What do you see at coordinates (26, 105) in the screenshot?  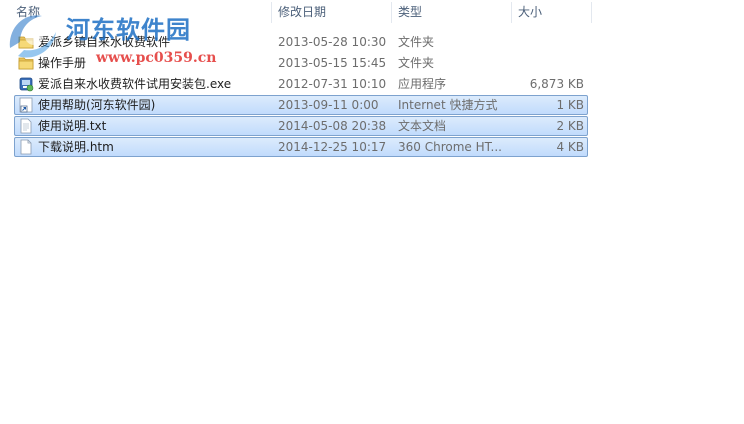 I see `internet-shortcut-icon` at bounding box center [26, 105].